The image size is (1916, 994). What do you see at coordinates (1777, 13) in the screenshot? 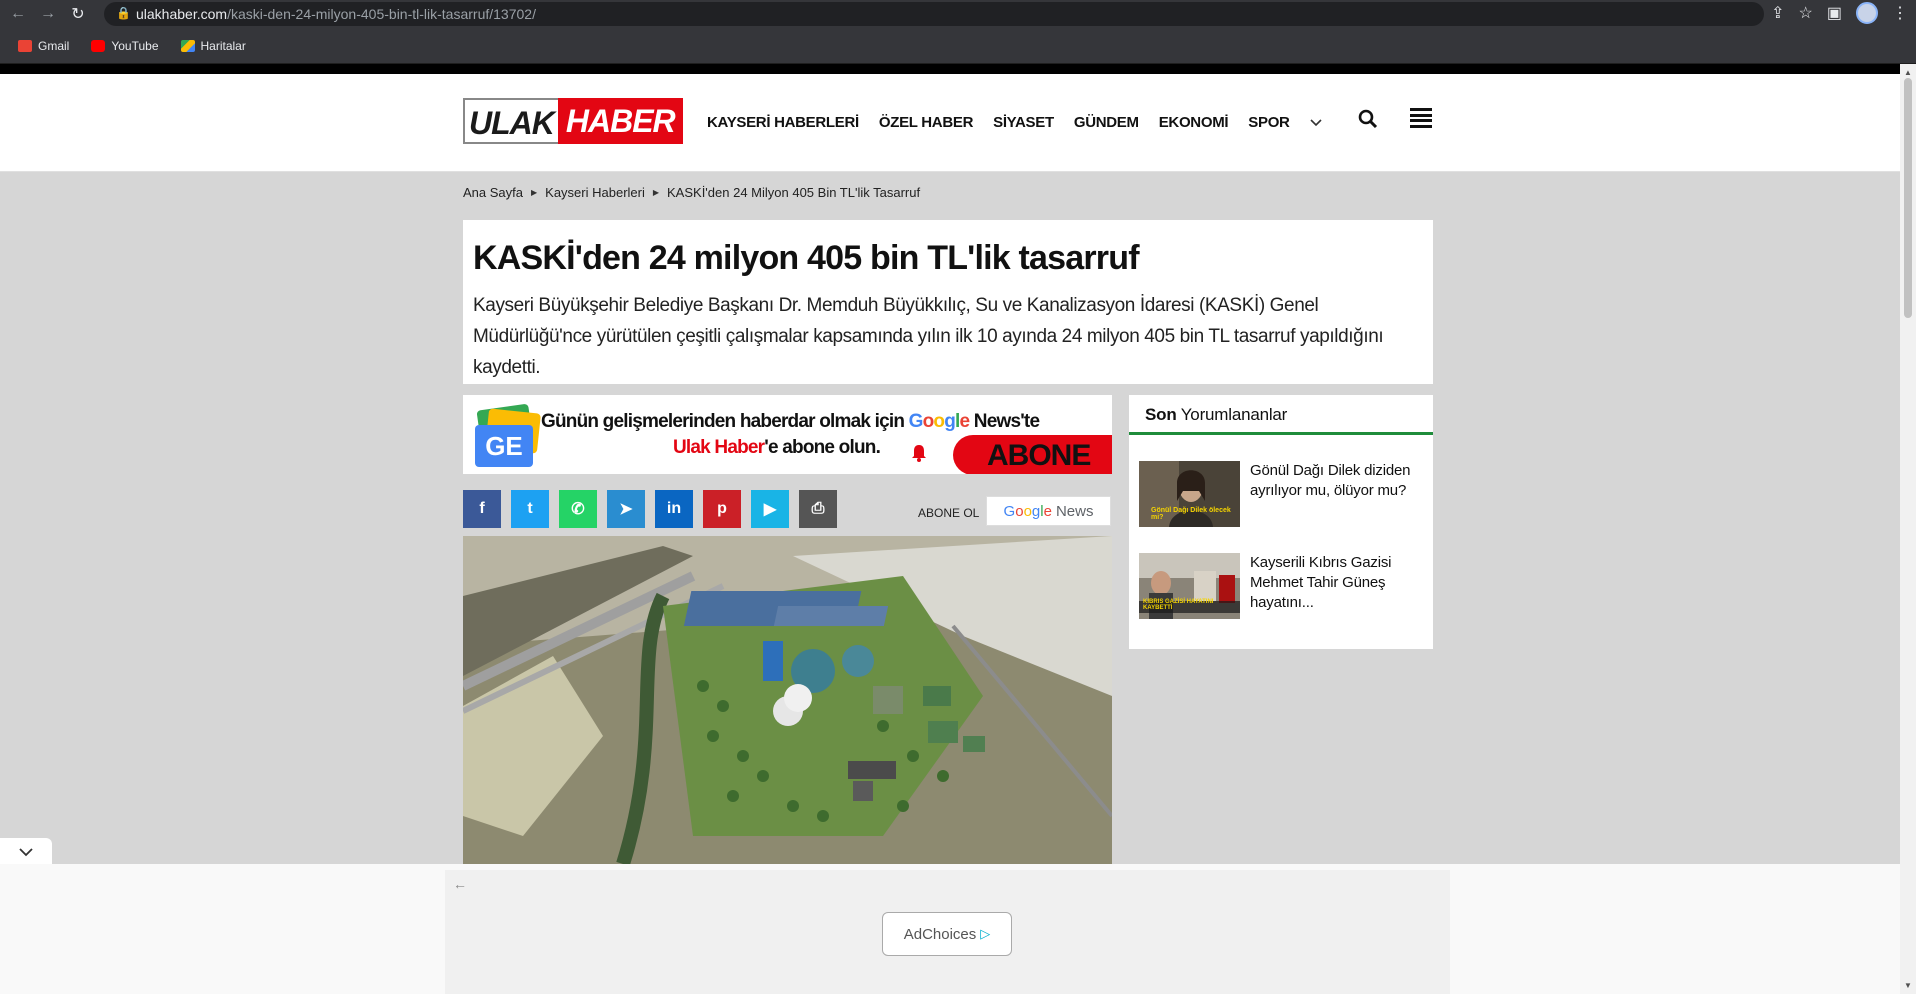
I see `share-page-icon: ⇪` at bounding box center [1777, 13].